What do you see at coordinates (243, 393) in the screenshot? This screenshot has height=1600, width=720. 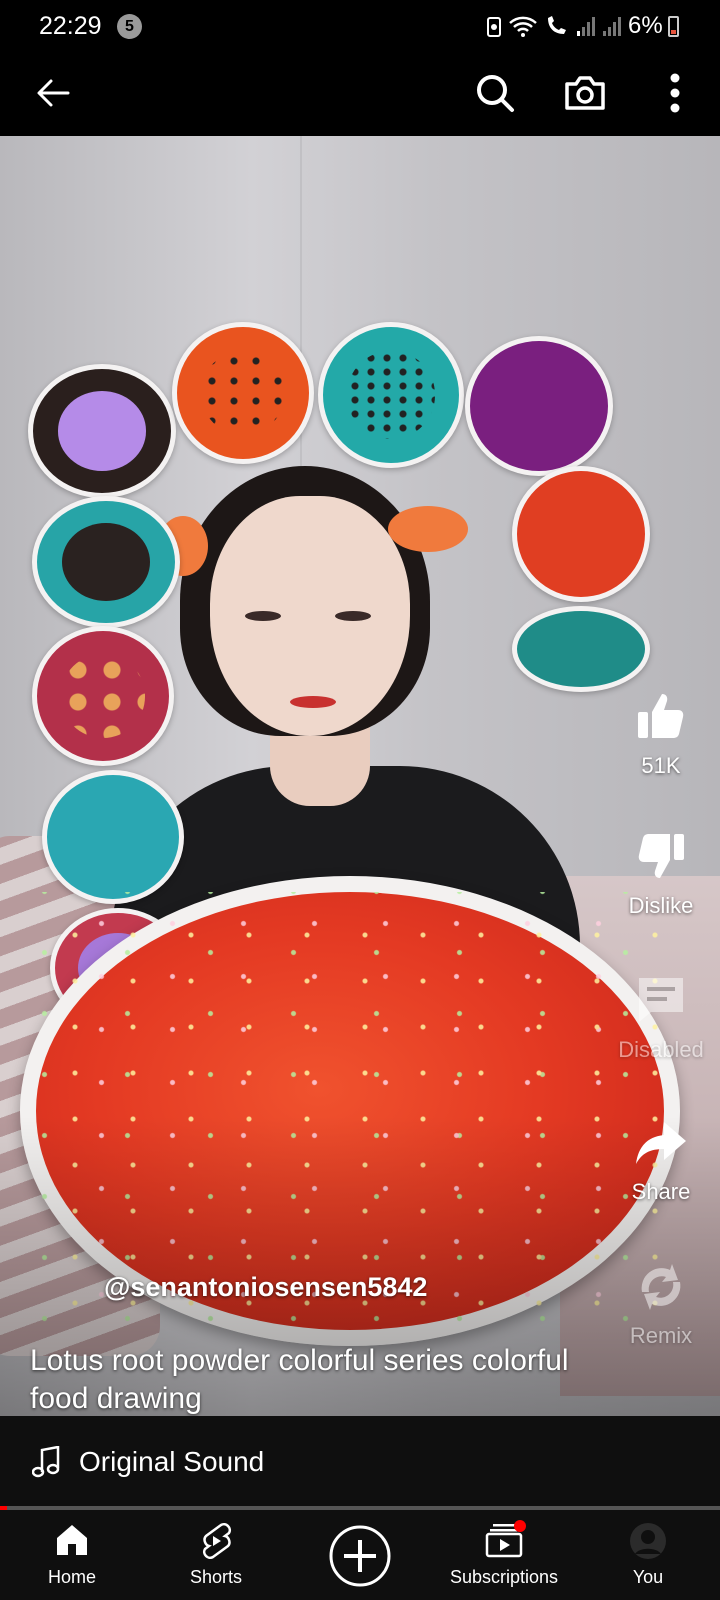 I see `bowl-orange` at bounding box center [243, 393].